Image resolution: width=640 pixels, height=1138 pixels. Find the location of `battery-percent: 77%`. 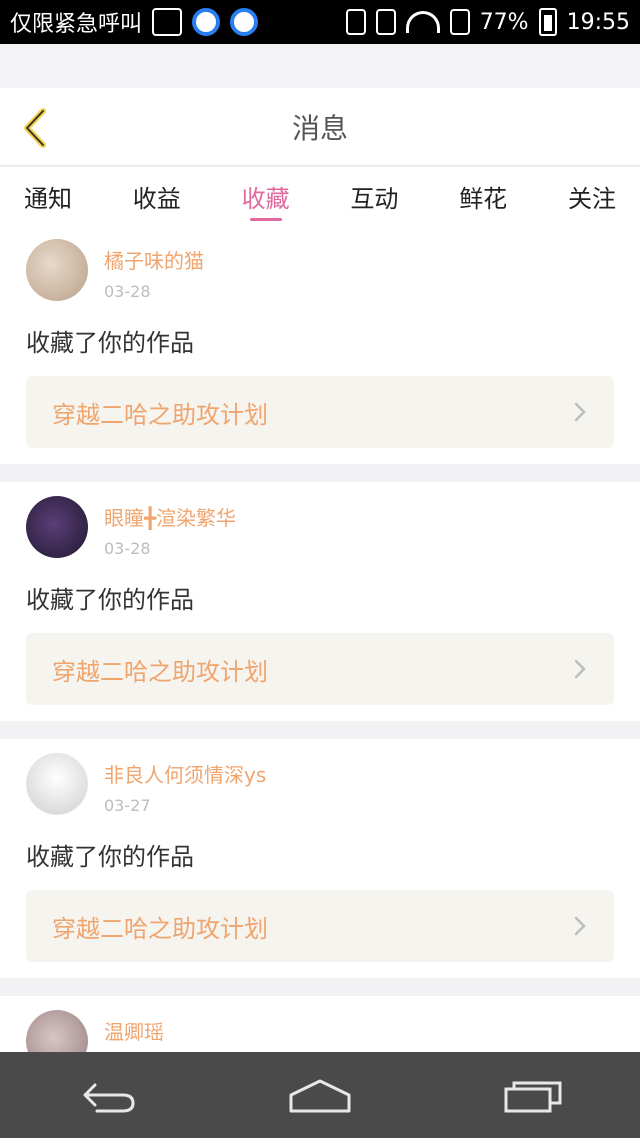

battery-percent: 77% is located at coordinates (504, 22).